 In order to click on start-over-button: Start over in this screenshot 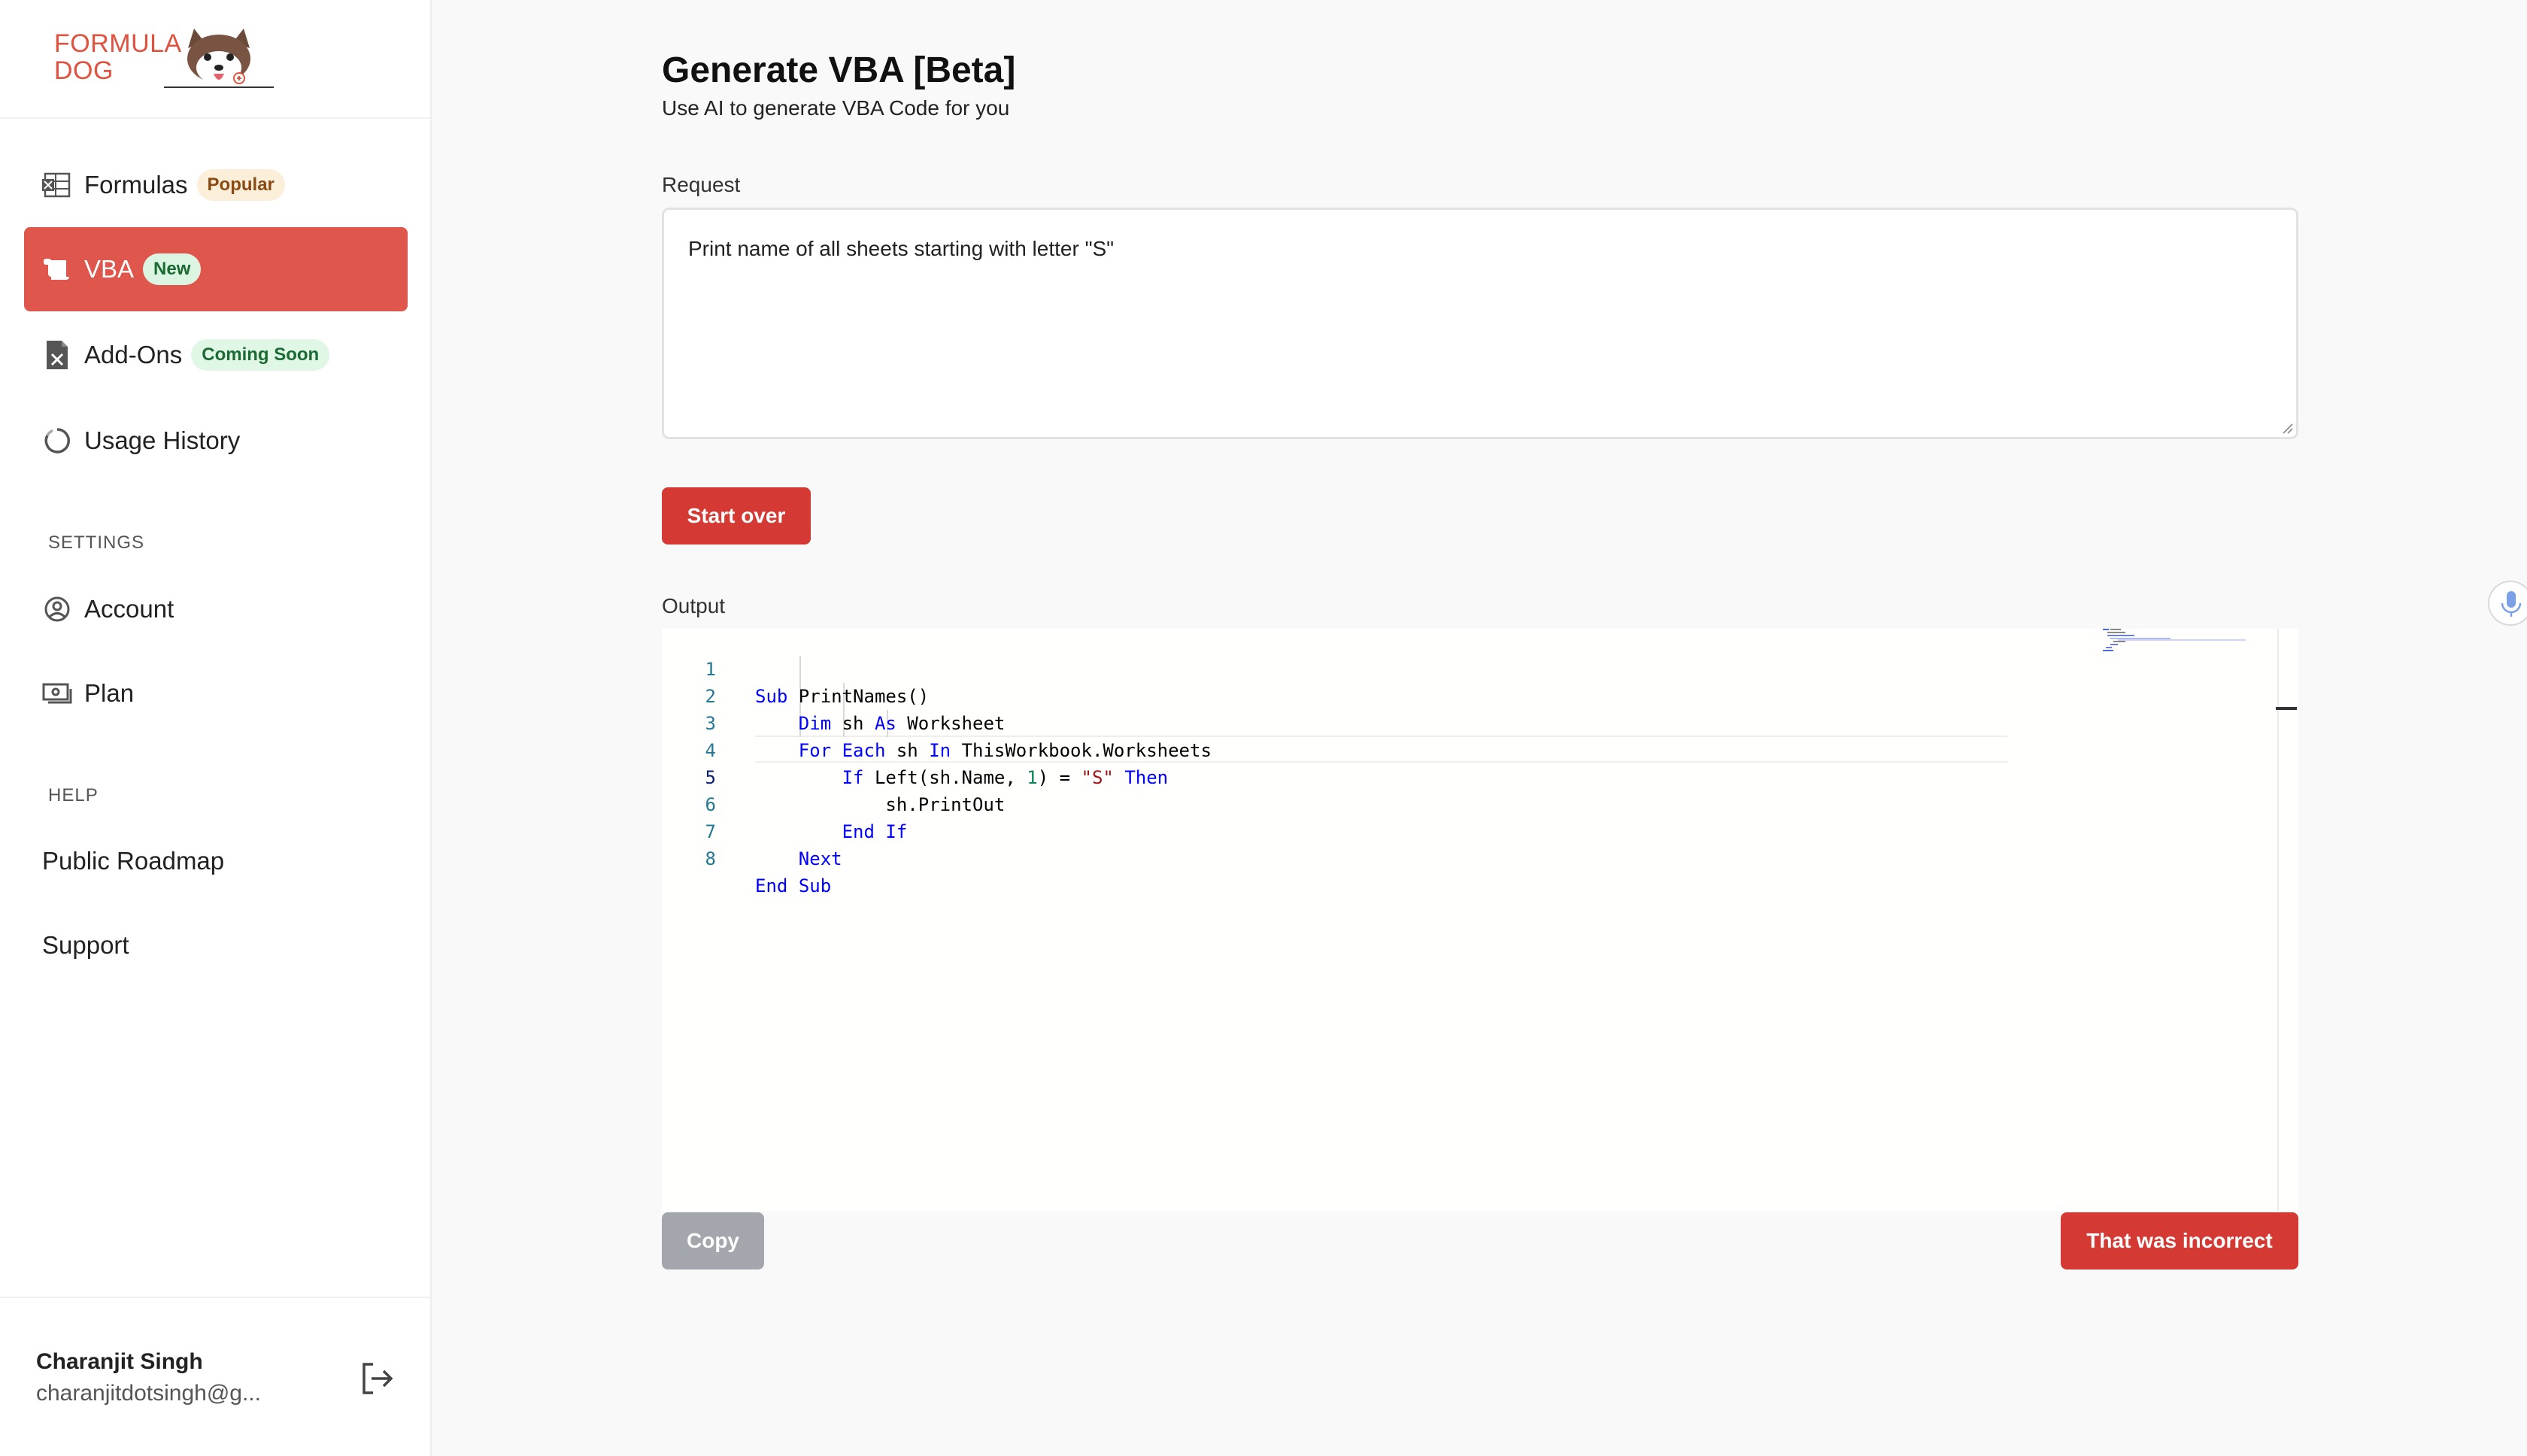, I will do `click(736, 515)`.